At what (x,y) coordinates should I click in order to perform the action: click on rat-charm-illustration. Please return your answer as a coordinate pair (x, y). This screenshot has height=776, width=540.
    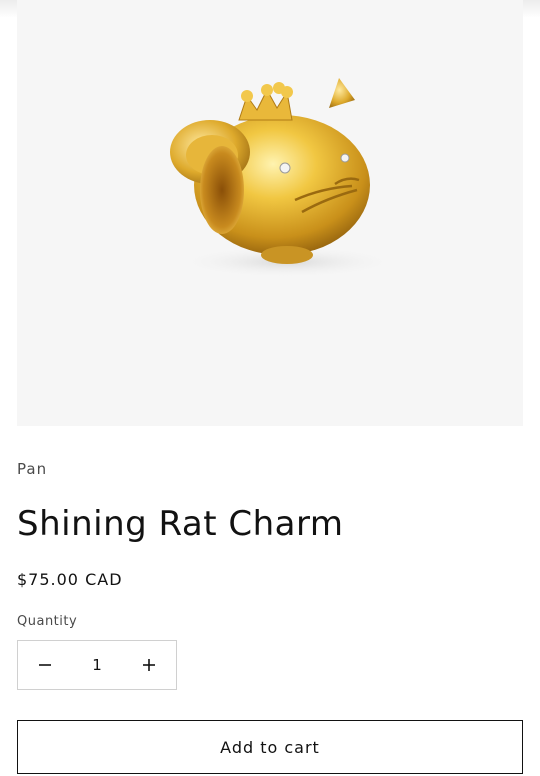
    Looking at the image, I should click on (283, 178).